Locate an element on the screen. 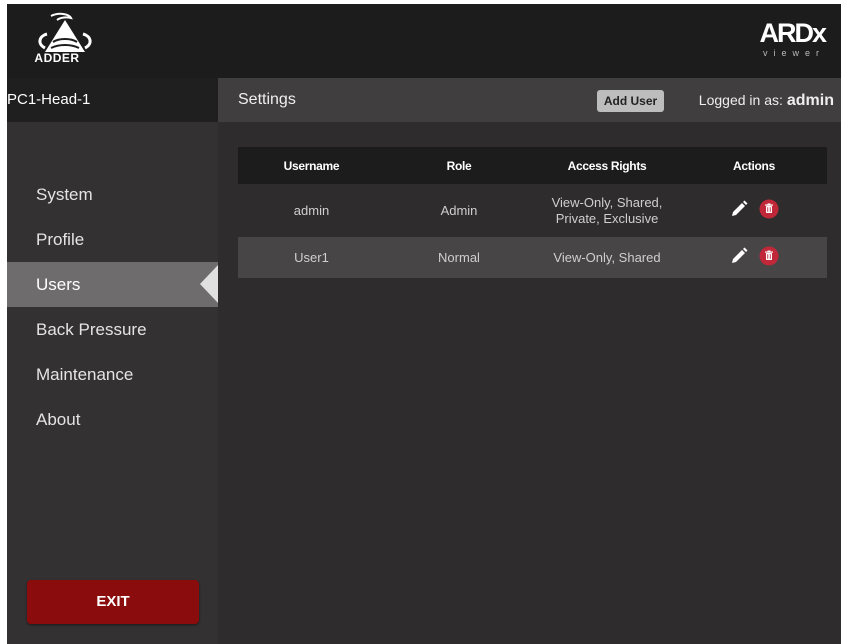 The width and height of the screenshot is (841, 644). nav-item-label: System is located at coordinates (64, 194).